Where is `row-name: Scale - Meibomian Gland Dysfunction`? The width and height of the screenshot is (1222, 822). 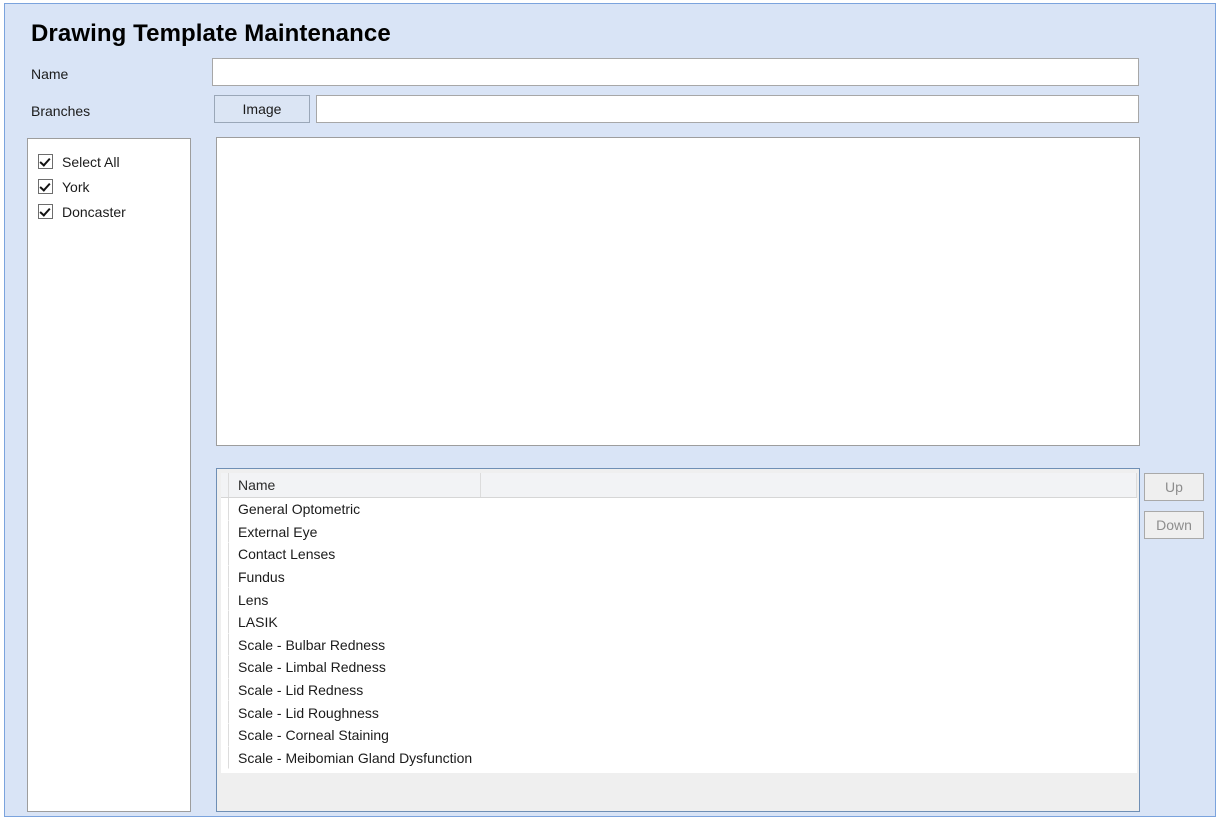
row-name: Scale - Meibomian Gland Dysfunction is located at coordinates (355, 757).